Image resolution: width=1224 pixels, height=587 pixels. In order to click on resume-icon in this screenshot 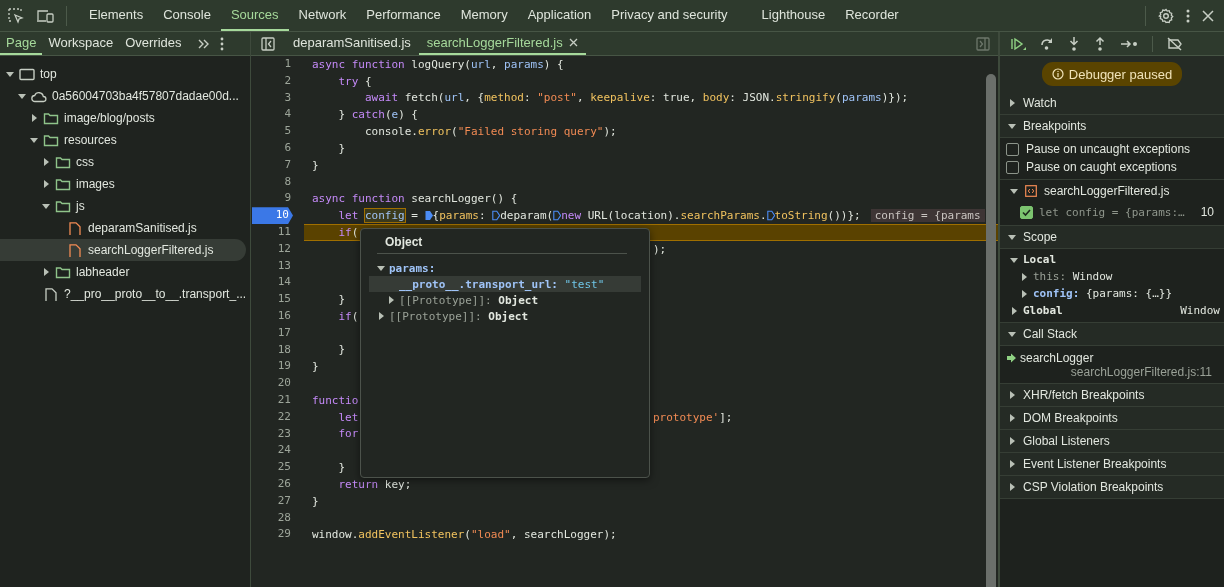, I will do `click(1018, 43)`.